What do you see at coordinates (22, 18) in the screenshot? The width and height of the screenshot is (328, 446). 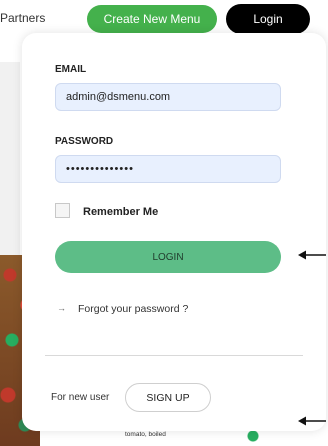 I see `nav-link-partners: Partners` at bounding box center [22, 18].